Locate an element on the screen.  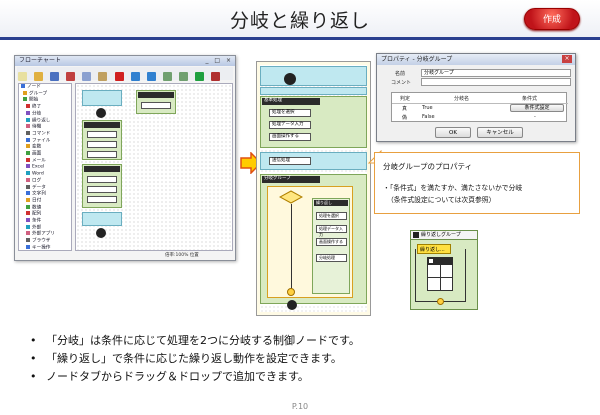
table-header: 判定 is located at coordinates (405, 99).